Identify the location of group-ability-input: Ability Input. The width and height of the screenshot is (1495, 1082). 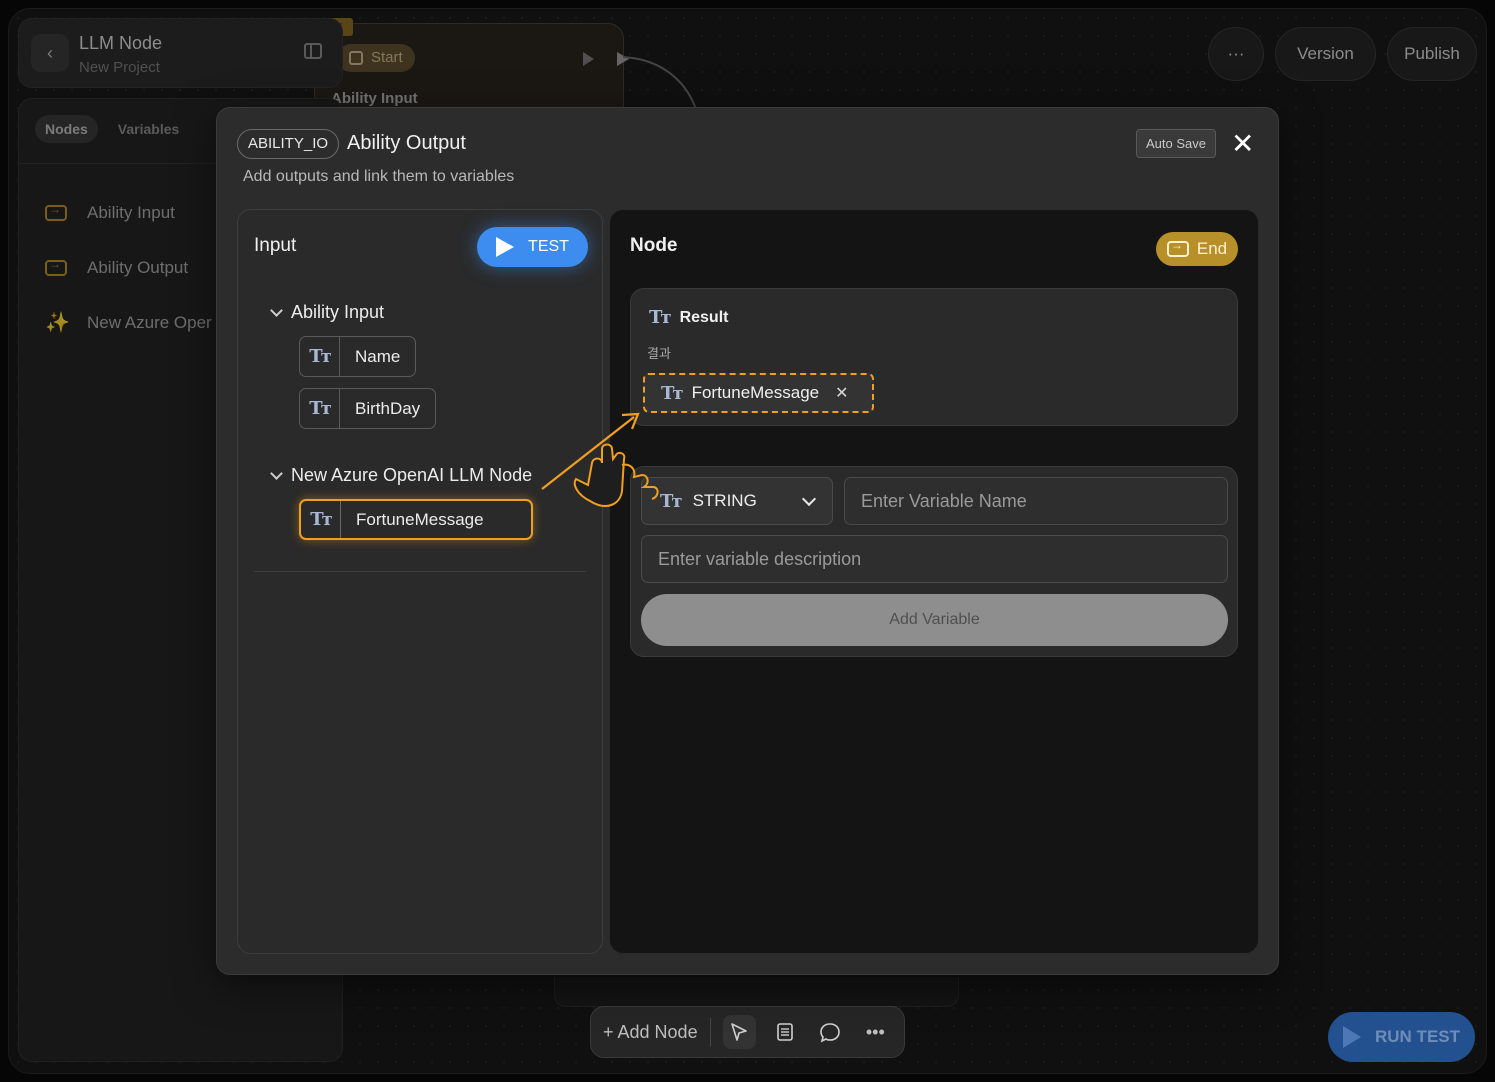
(327, 312).